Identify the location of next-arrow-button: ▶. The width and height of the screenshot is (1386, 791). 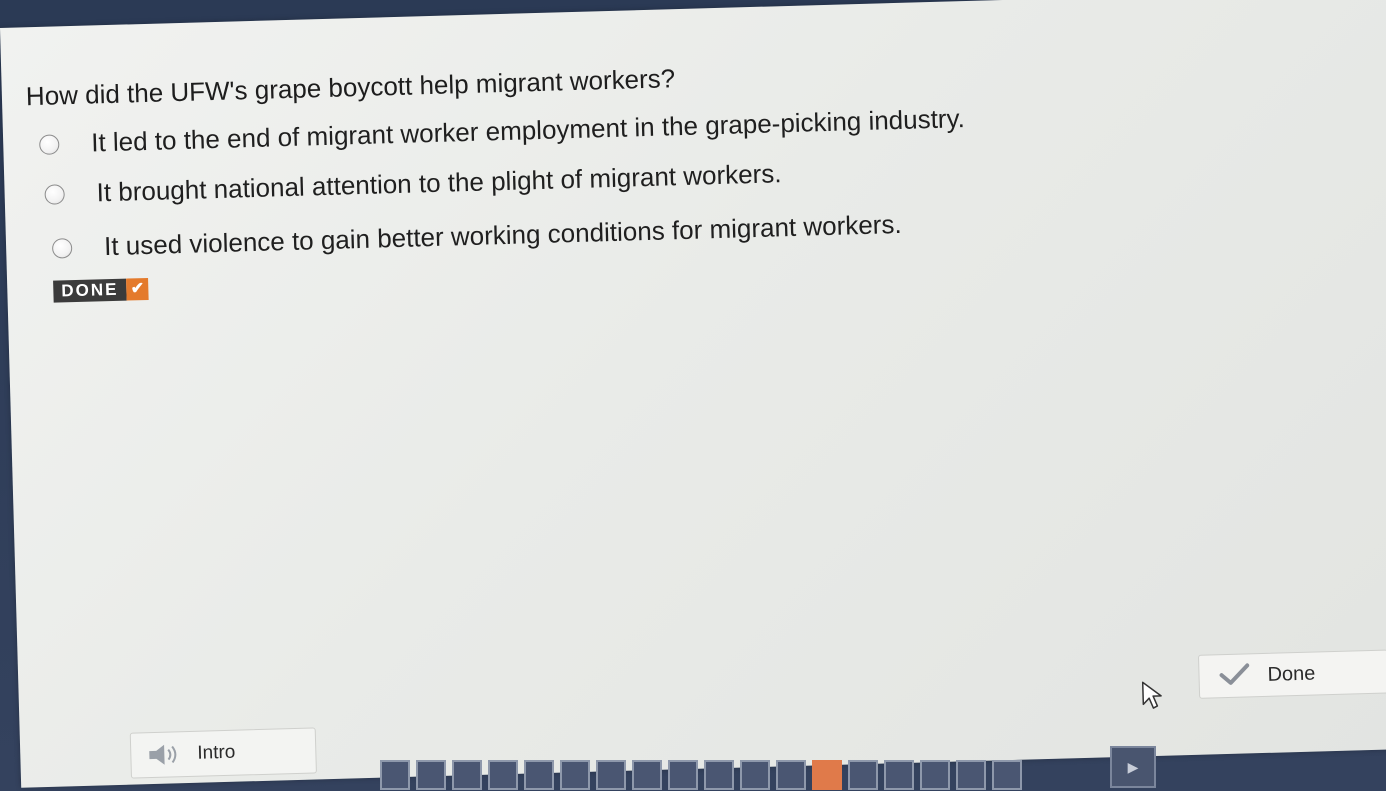
(1133, 767).